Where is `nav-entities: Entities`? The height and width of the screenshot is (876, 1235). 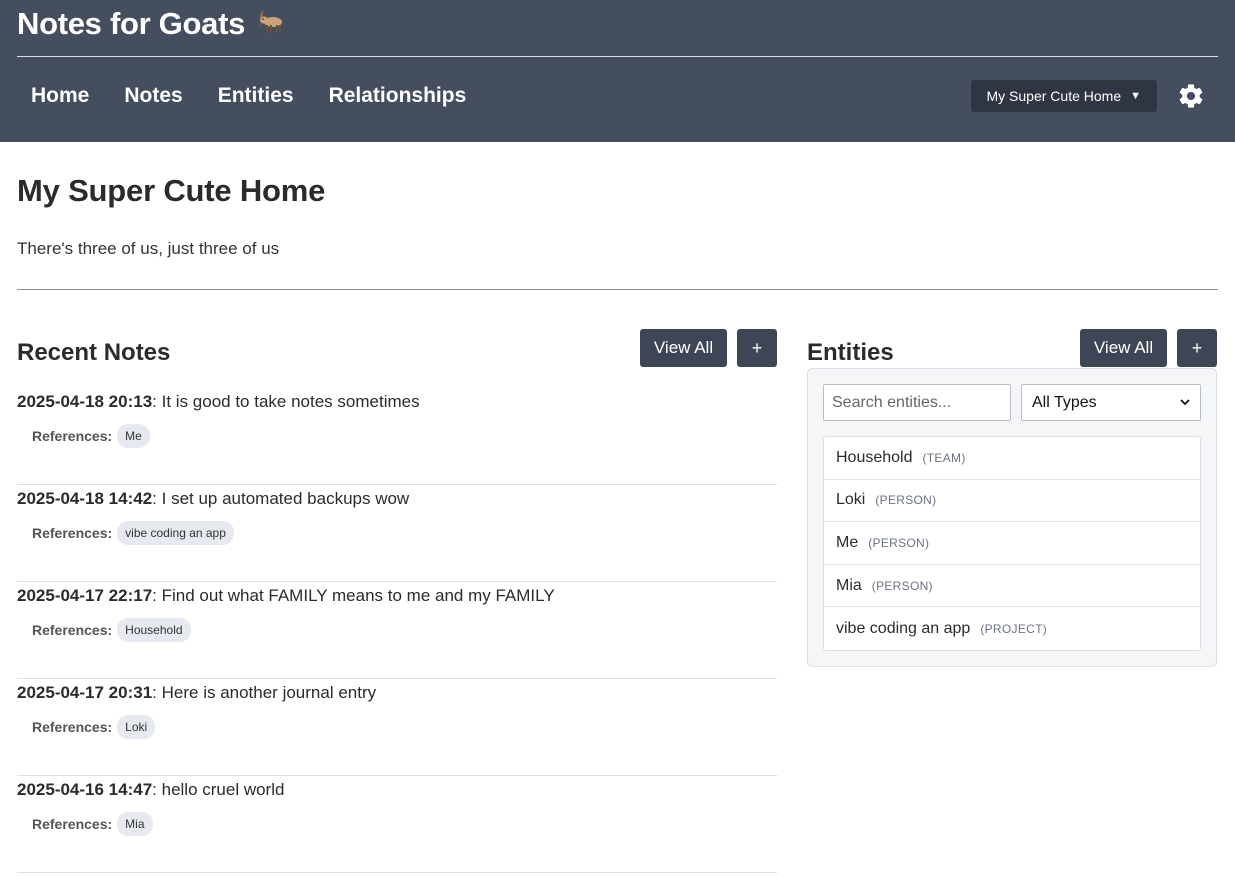
nav-entities: Entities is located at coordinates (256, 96).